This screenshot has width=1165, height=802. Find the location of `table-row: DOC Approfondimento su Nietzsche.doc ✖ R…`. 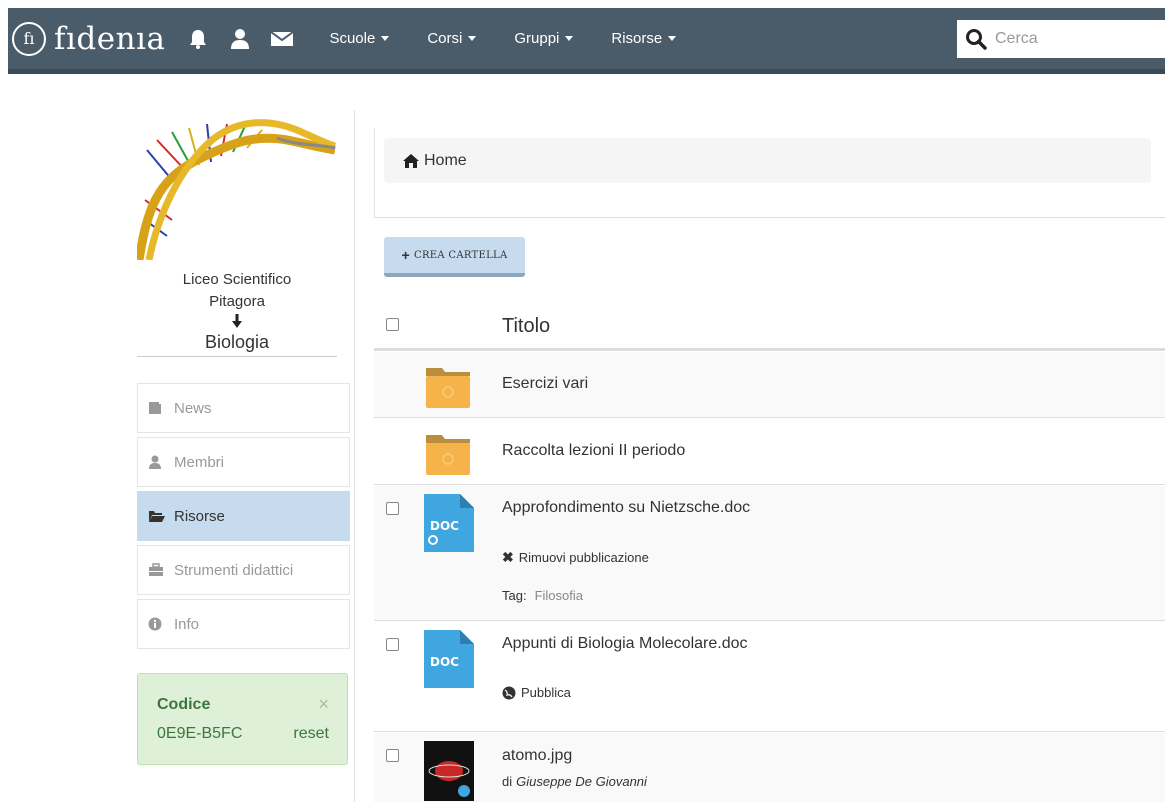

table-row: DOC Approfondimento su Nietzsche.doc ✖ R… is located at coordinates (769, 553).